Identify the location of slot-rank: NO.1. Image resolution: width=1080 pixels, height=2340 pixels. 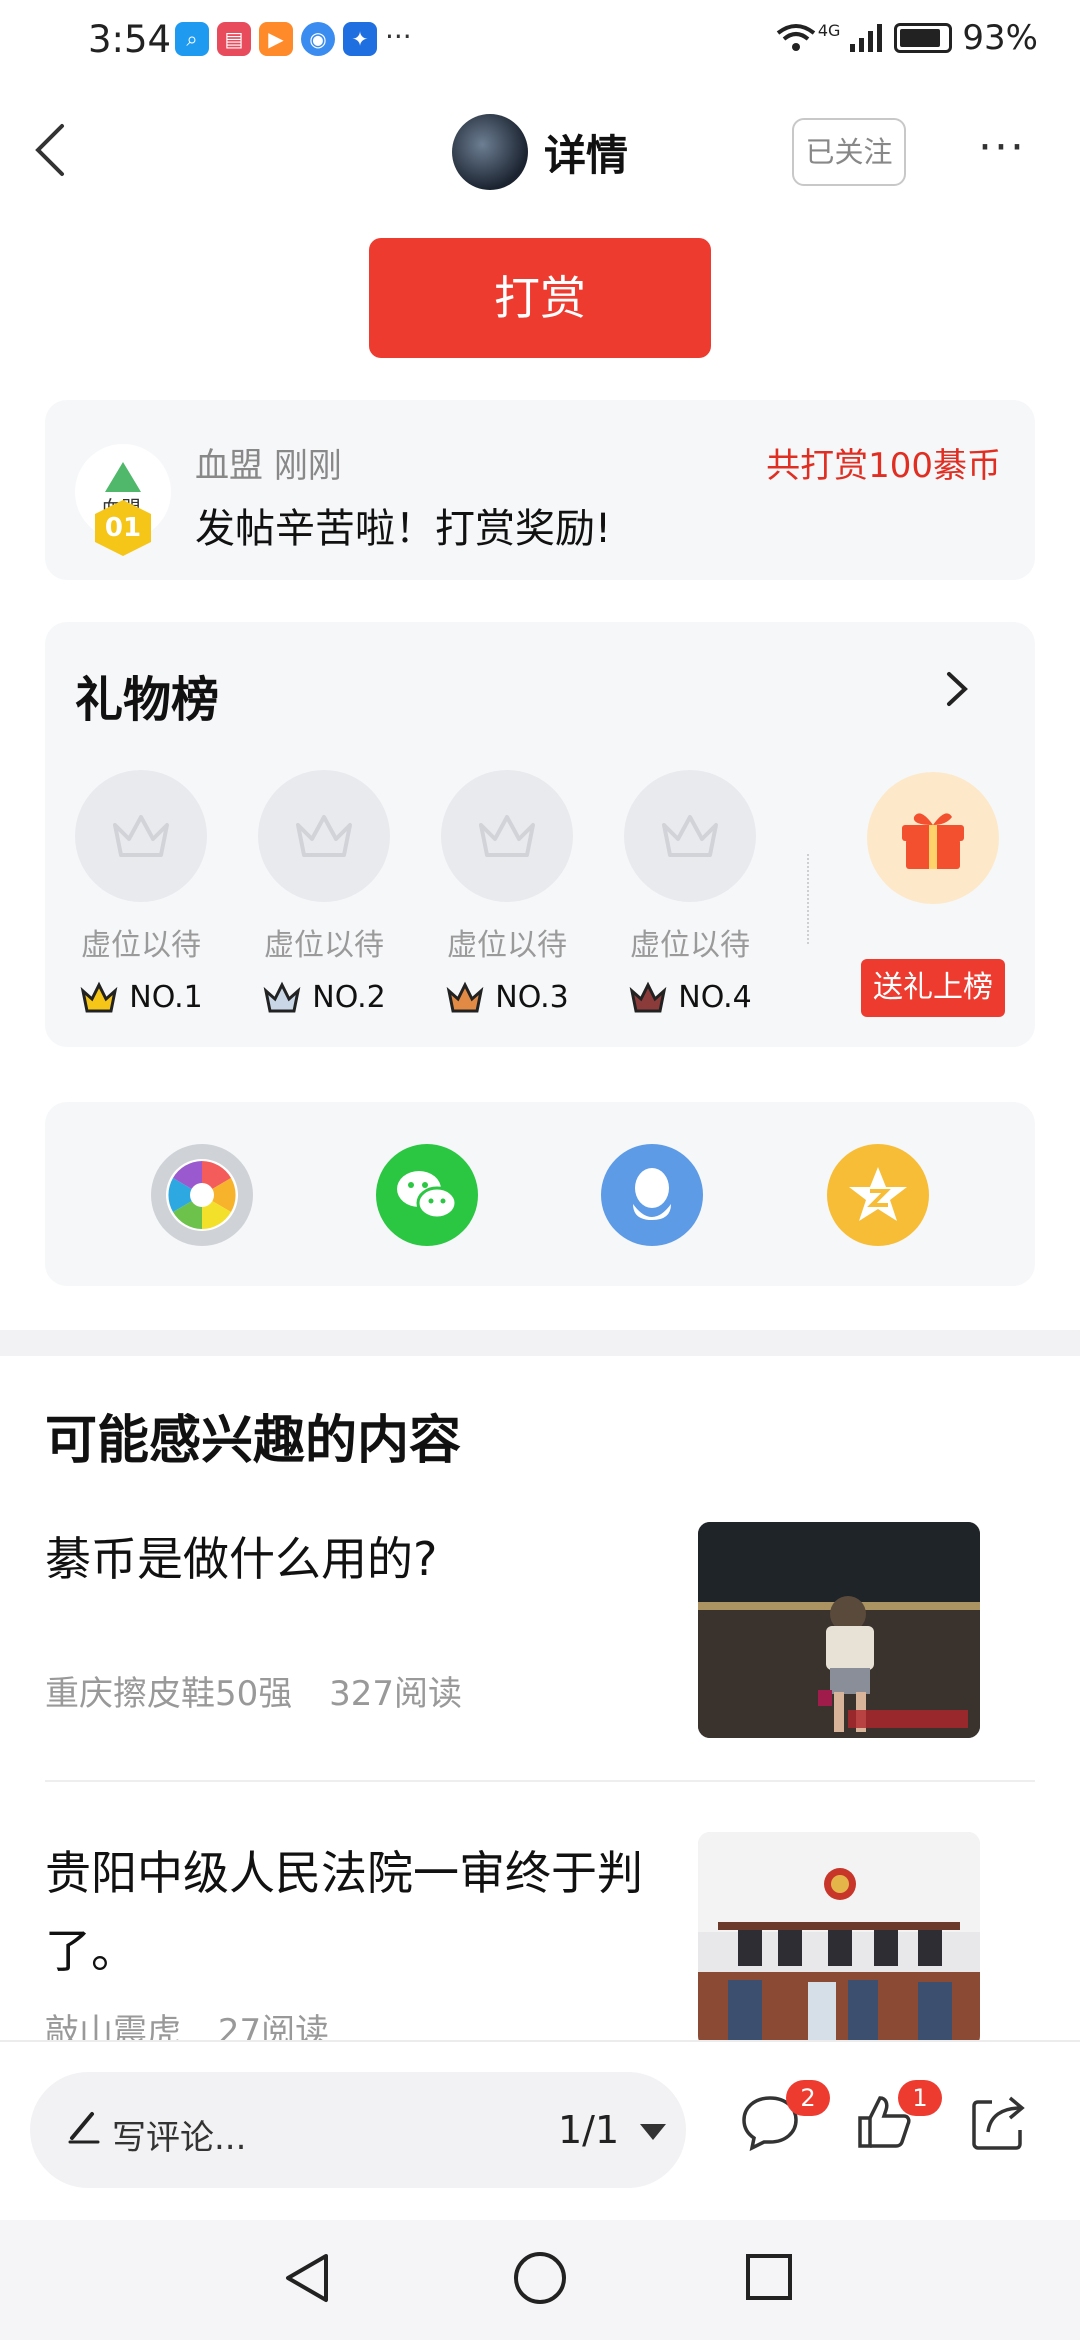
(141, 997).